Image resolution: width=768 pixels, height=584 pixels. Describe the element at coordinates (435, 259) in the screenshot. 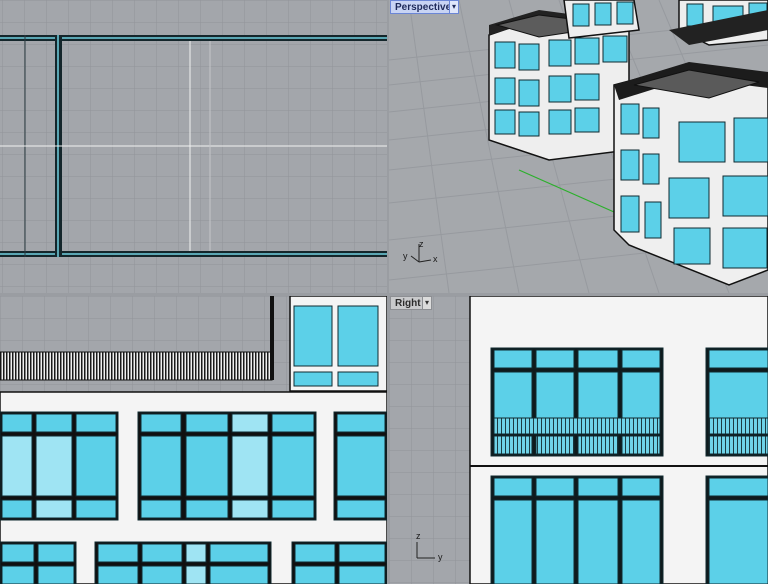

I see `axis-x-label: x` at that location.